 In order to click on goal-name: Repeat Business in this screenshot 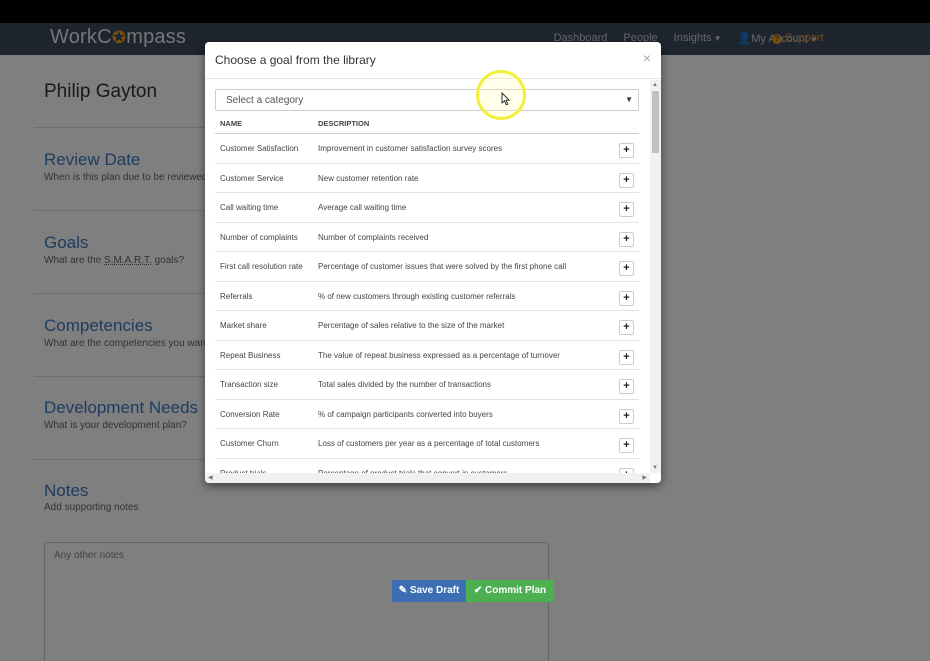, I will do `click(250, 355)`.